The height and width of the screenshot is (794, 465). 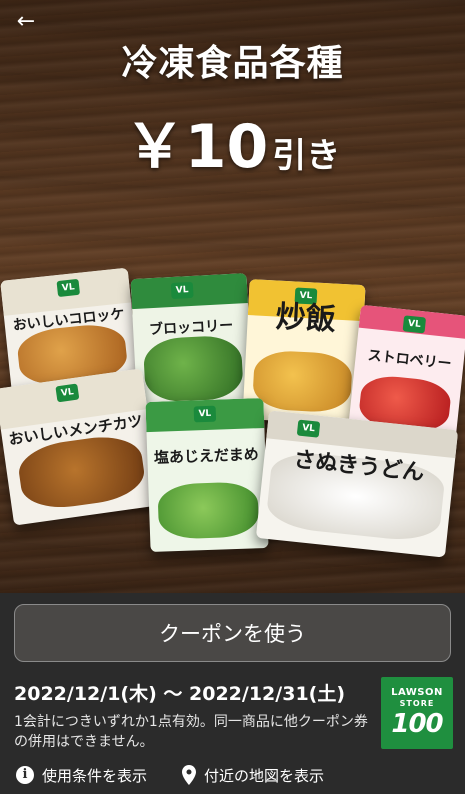 What do you see at coordinates (305, 318) in the screenshot?
I see `product-name: 炒飯` at bounding box center [305, 318].